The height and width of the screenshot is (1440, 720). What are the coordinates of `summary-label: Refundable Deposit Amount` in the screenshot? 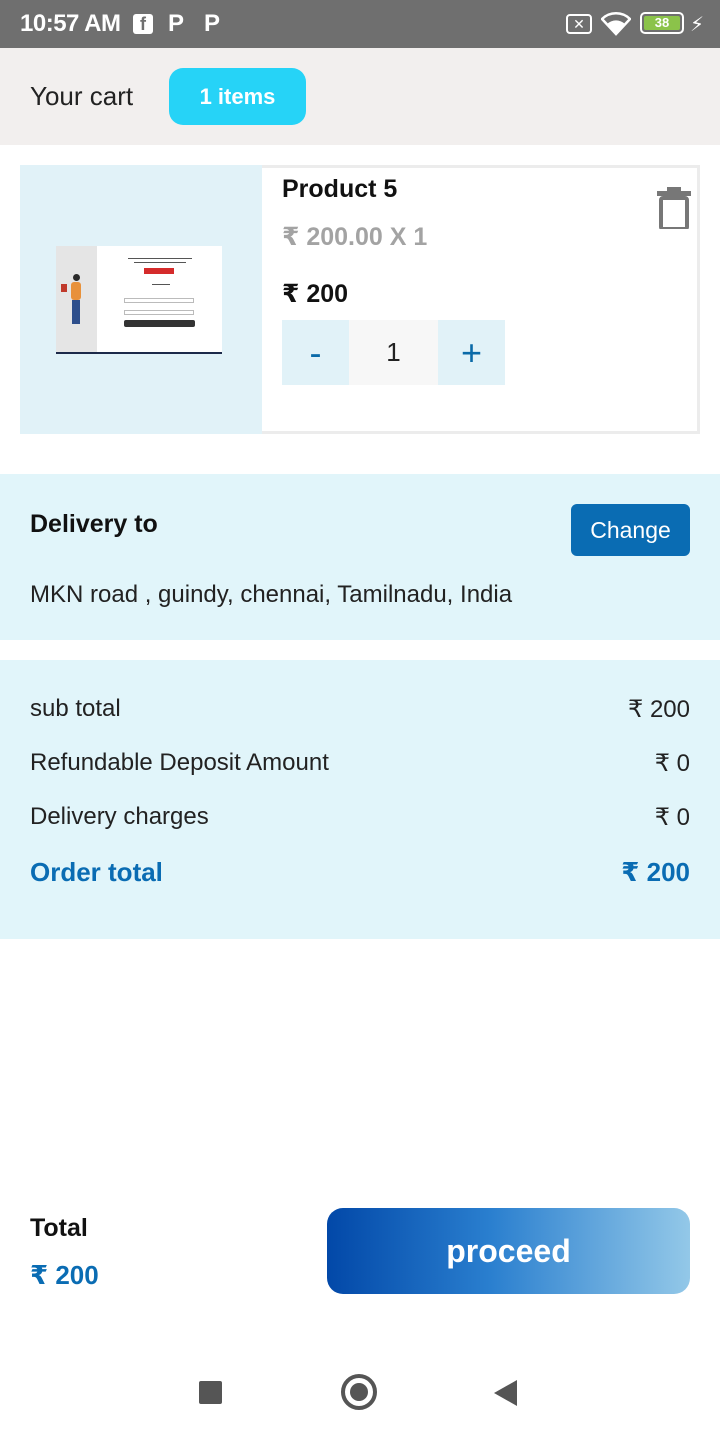 It's located at (179, 762).